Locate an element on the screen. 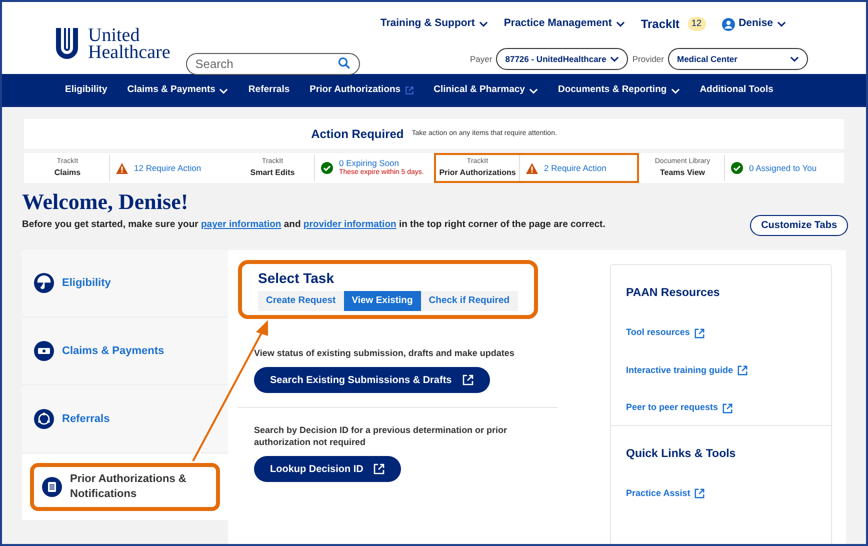 Image resolution: width=868 pixels, height=546 pixels. sidebar-tab-label: Prior Authorizations & Notifications is located at coordinates (129, 487).